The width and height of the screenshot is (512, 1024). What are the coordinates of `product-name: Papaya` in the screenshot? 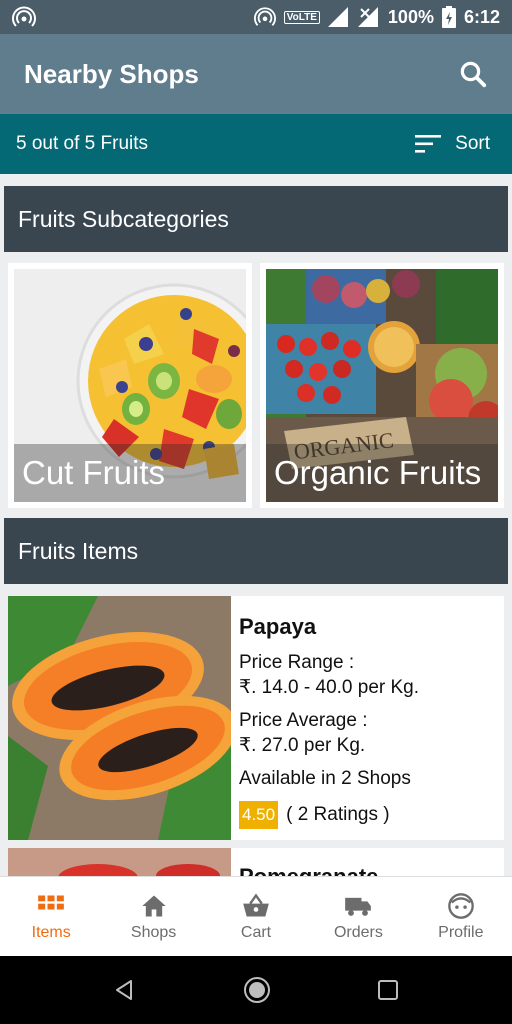 It's located at (278, 626).